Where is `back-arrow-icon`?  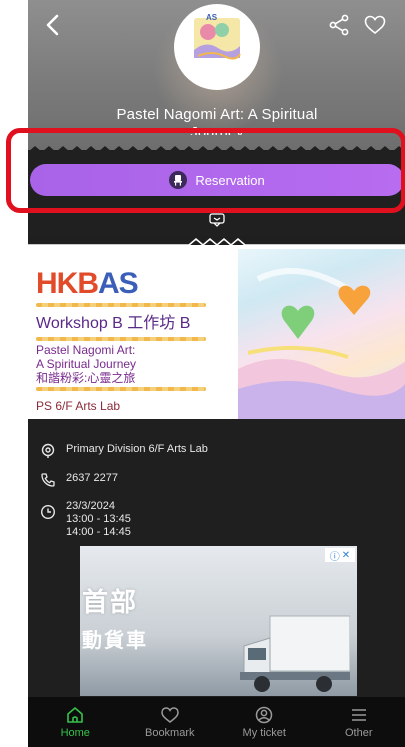
back-arrow-icon is located at coordinates (53, 25).